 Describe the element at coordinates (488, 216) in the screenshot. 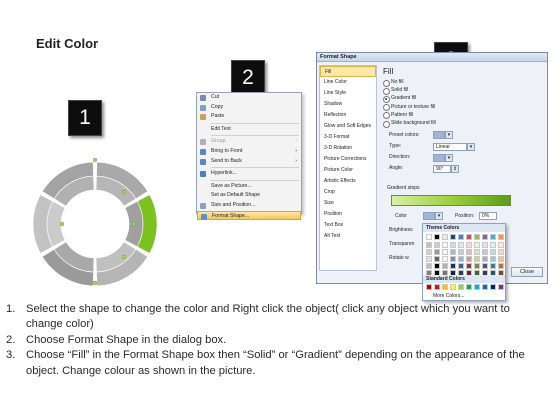

I see `position-input: 0%` at that location.